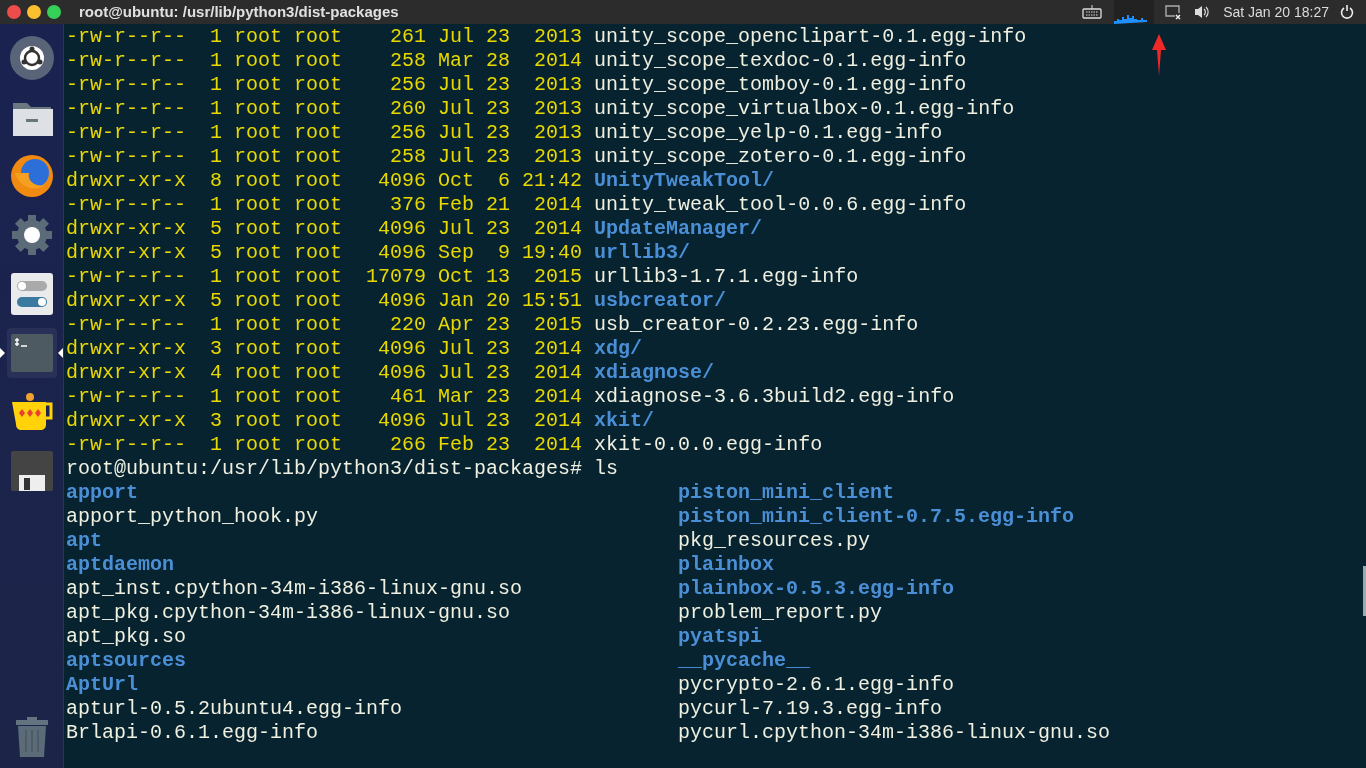 Image resolution: width=1366 pixels, height=768 pixels. Describe the element at coordinates (126, 637) in the screenshot. I see `file-name: apt_pkg.so` at that location.